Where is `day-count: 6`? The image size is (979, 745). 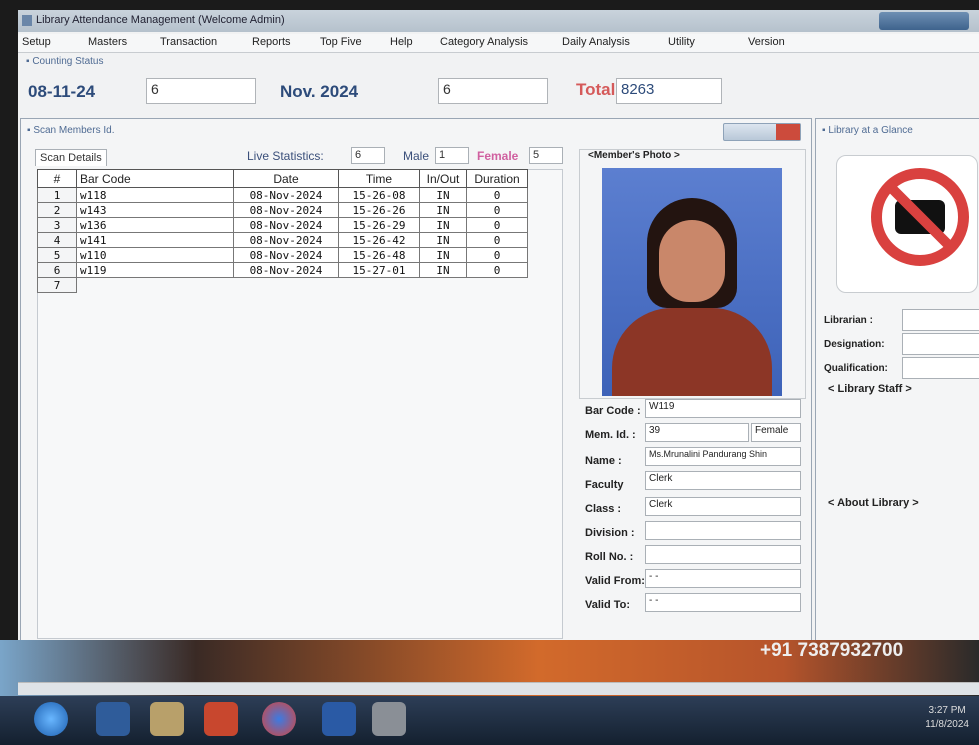
day-count: 6 is located at coordinates (201, 91).